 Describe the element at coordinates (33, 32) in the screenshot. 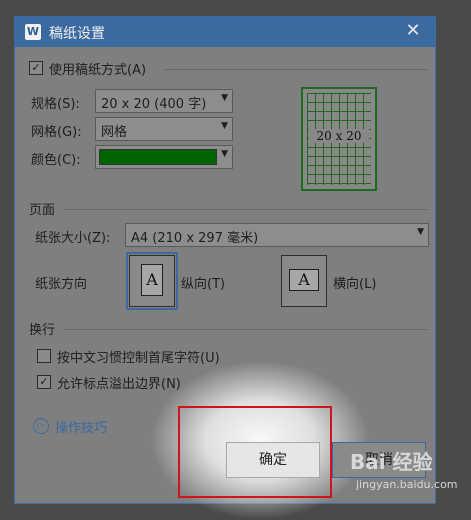

I see `wps-app-icon: W` at that location.